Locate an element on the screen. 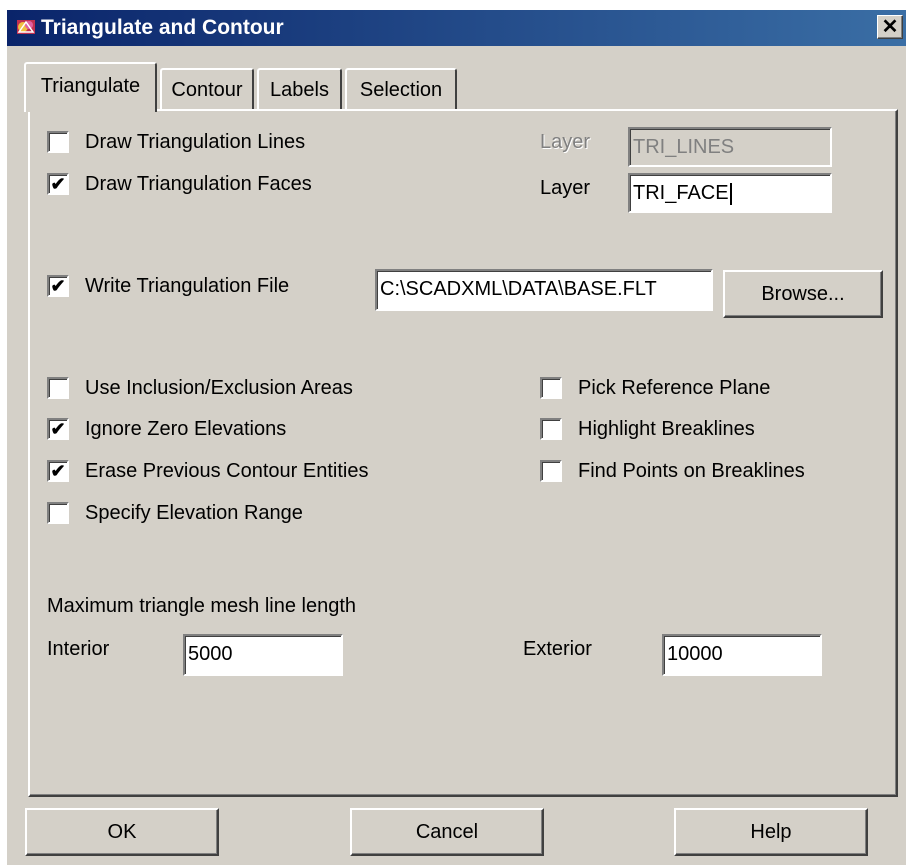 The height and width of the screenshot is (865, 906). exterior-length-input: 10000 is located at coordinates (742, 655).